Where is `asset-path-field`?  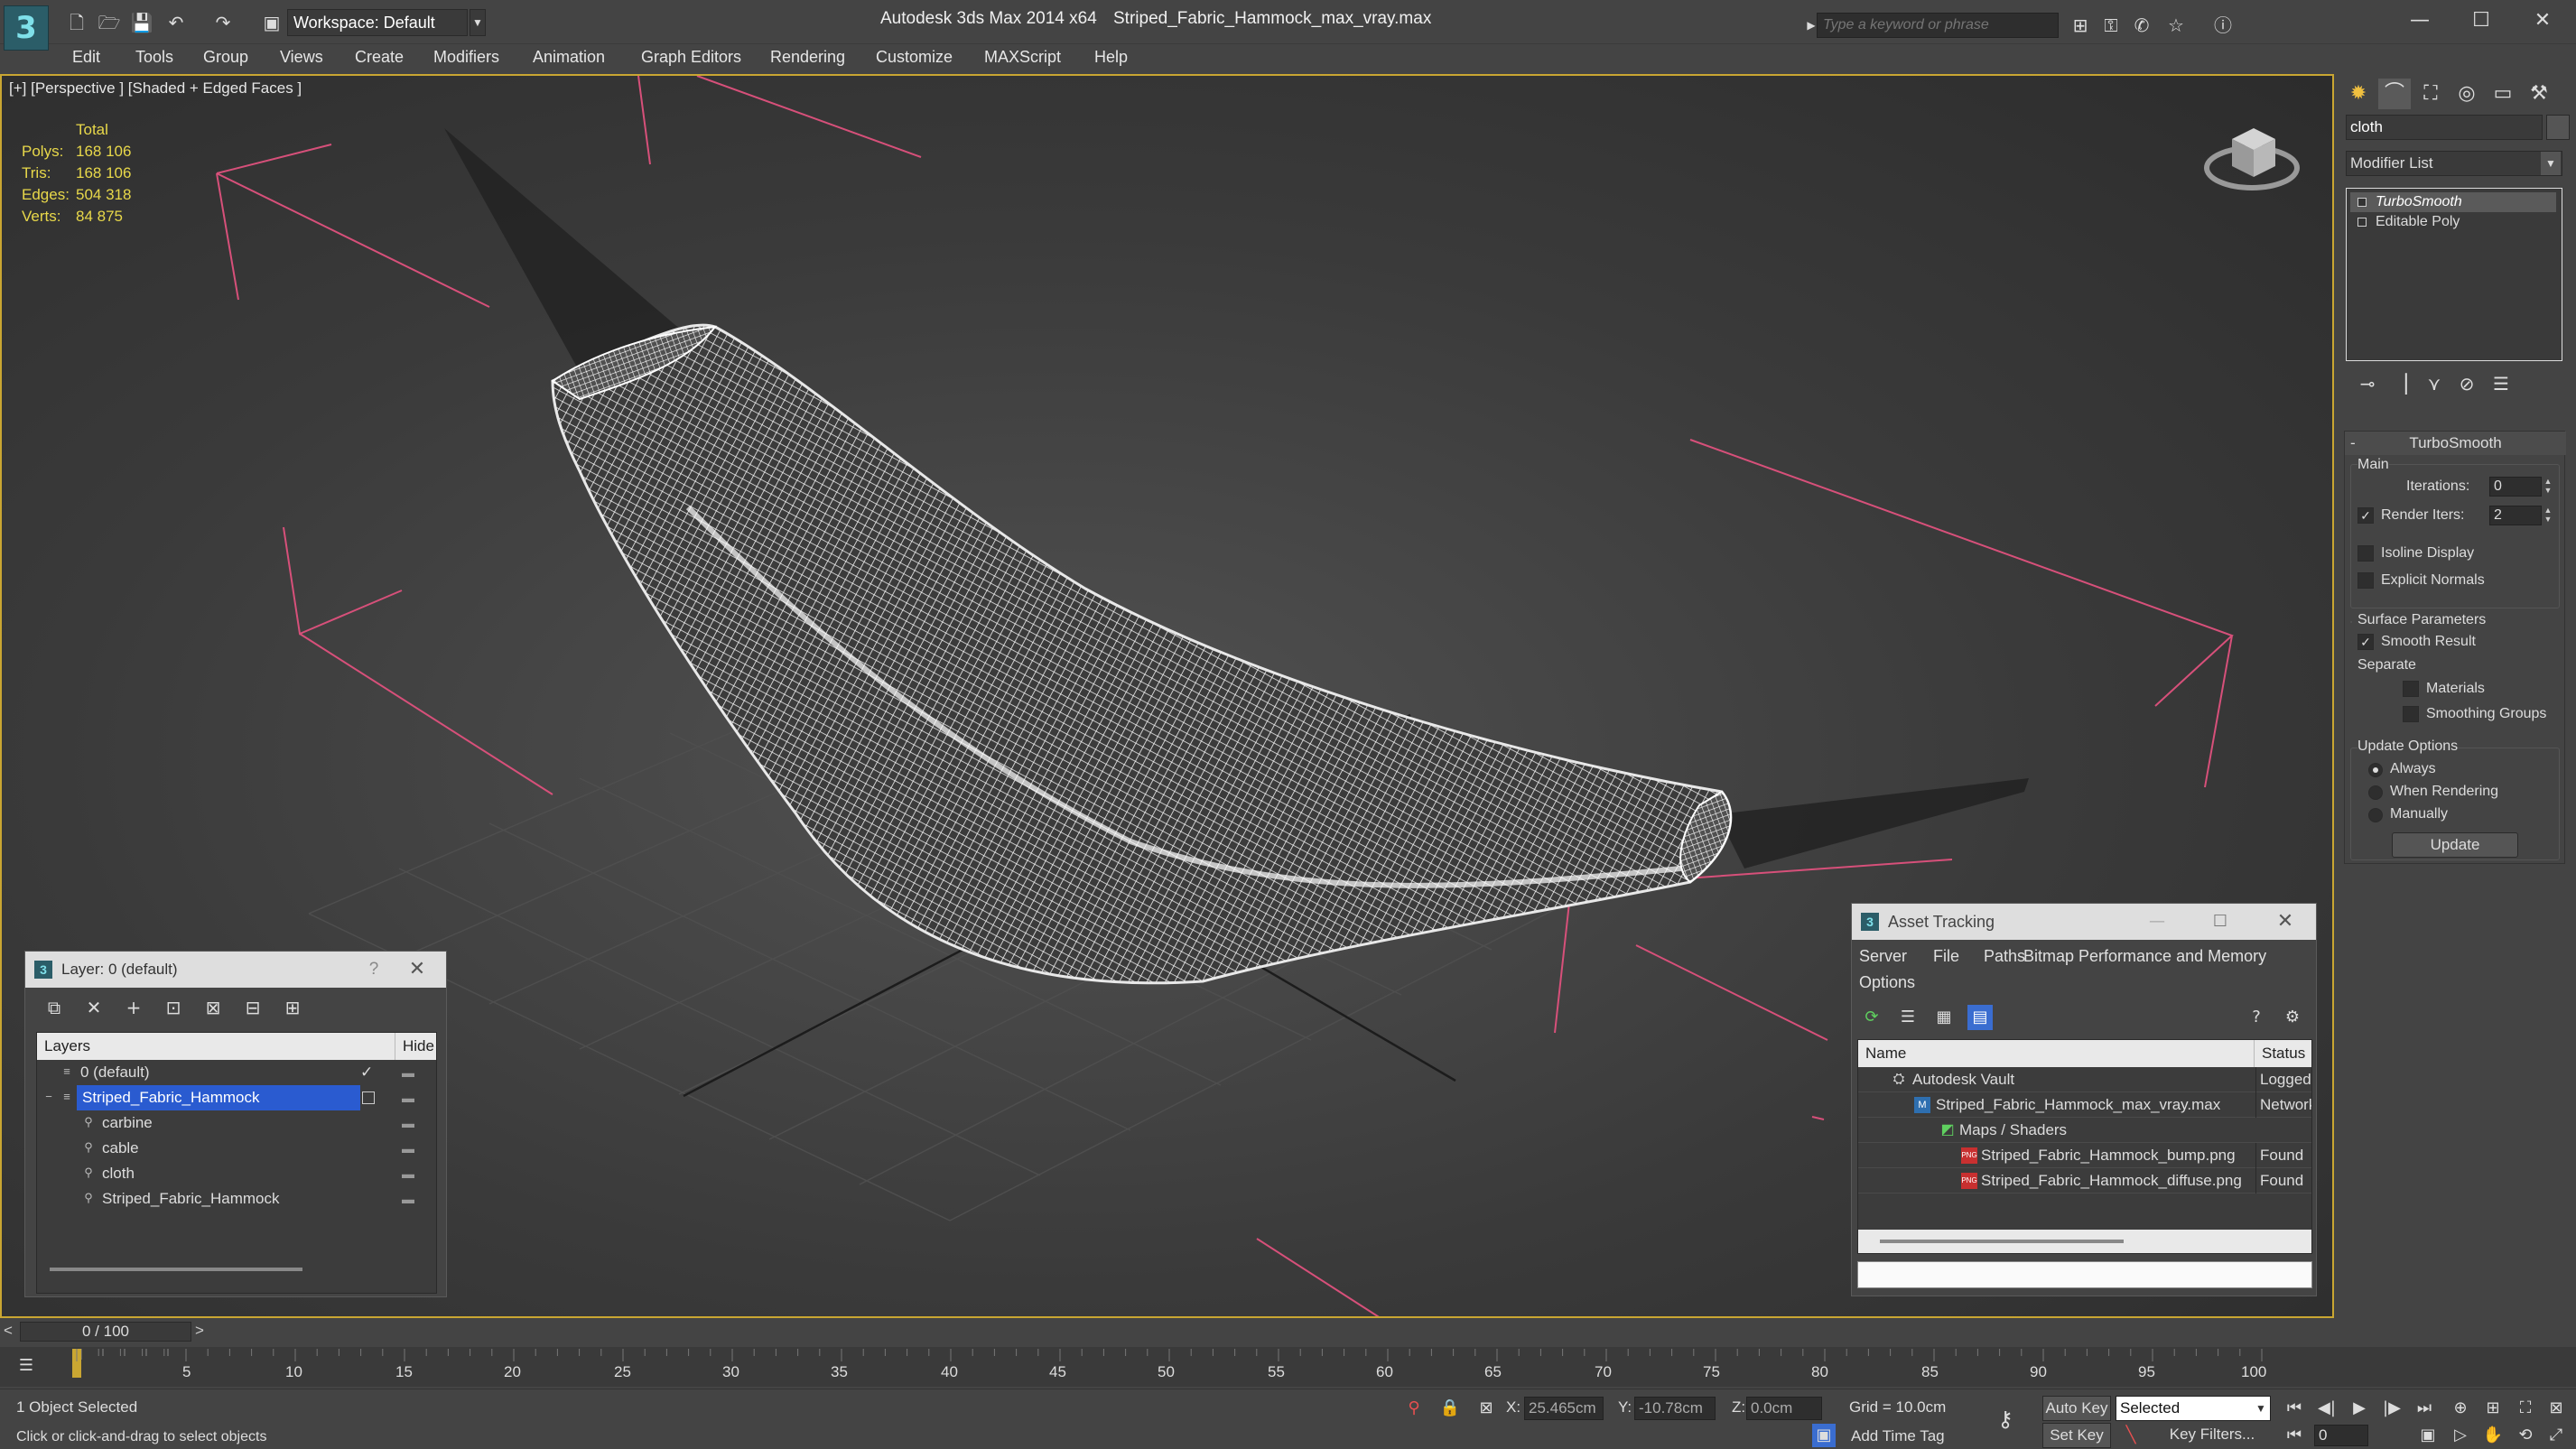
asset-path-field is located at coordinates (2084, 1274).